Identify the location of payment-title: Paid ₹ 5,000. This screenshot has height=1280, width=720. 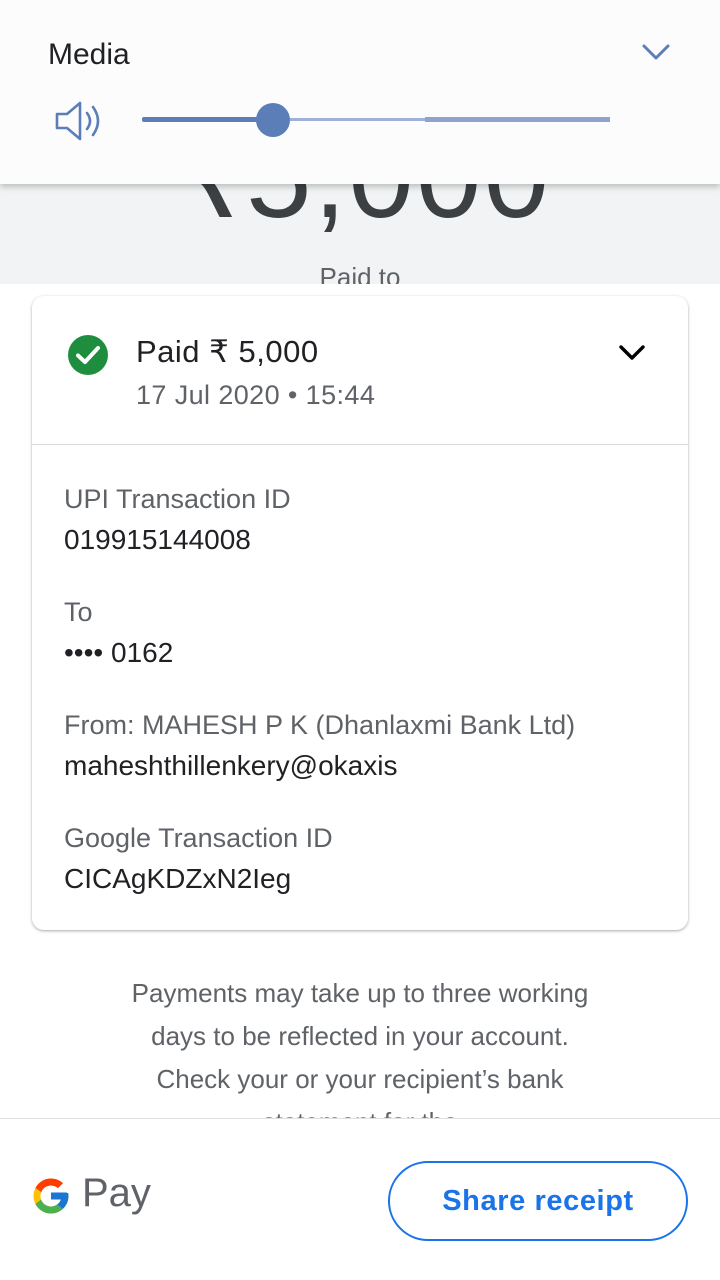
(227, 351).